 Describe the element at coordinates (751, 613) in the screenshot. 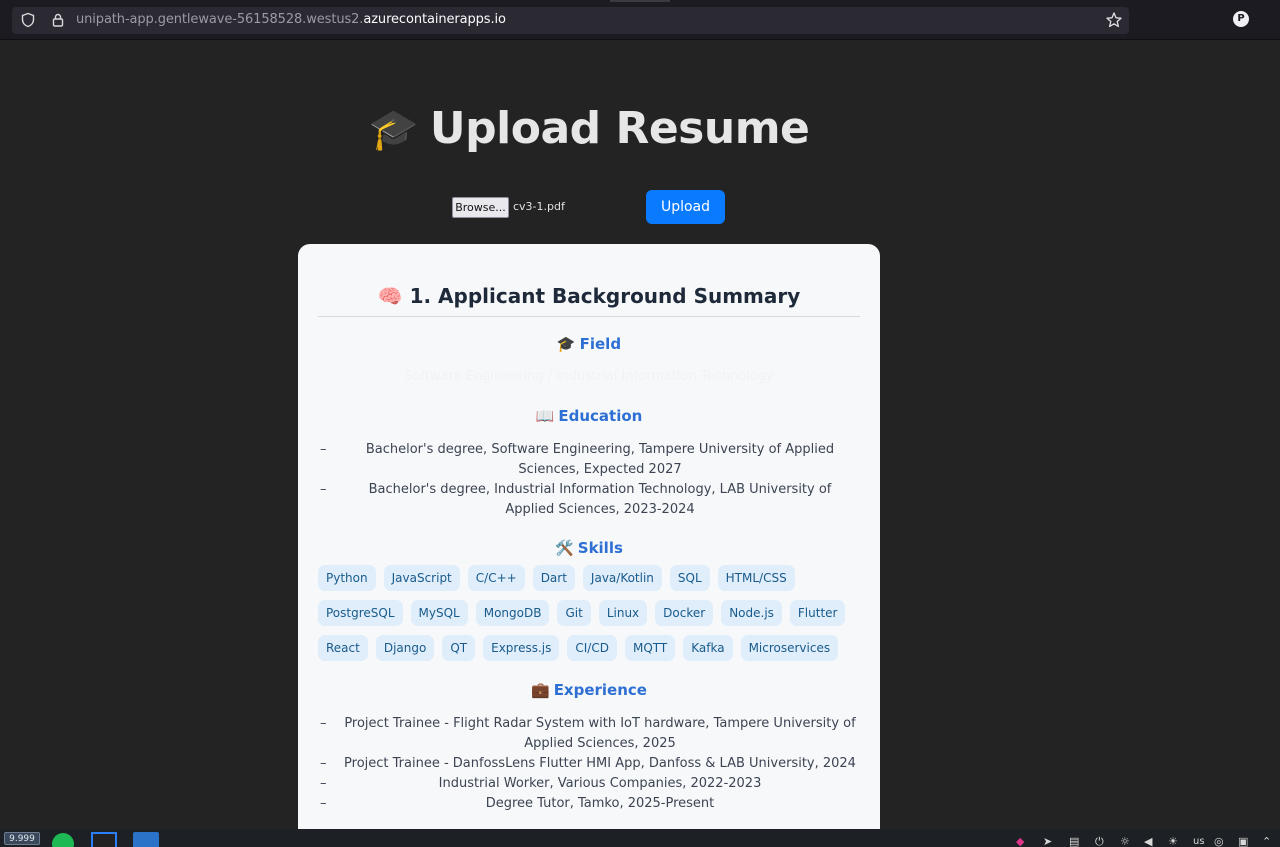

I see `skill-chip: Node.js` at that location.